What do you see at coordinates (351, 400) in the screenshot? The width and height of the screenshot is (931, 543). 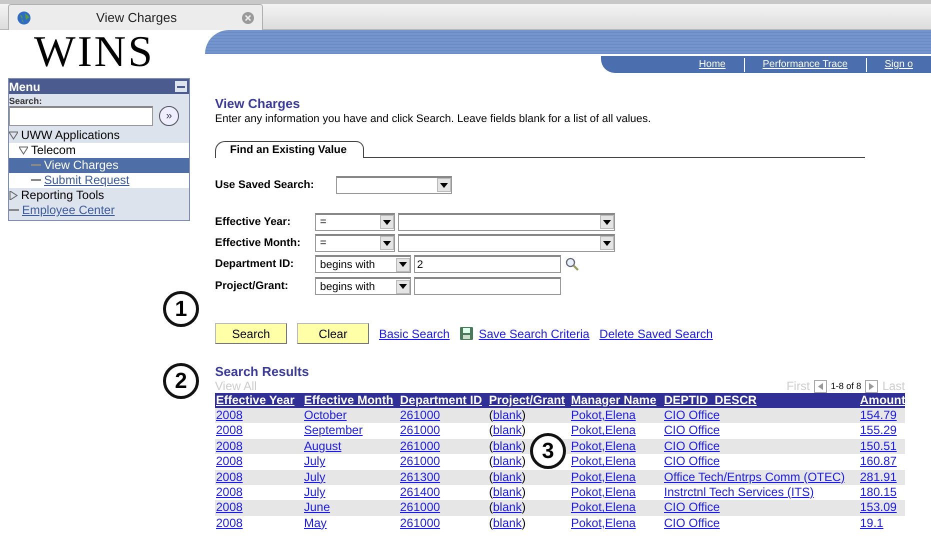 I see `column-header: Effective Month` at bounding box center [351, 400].